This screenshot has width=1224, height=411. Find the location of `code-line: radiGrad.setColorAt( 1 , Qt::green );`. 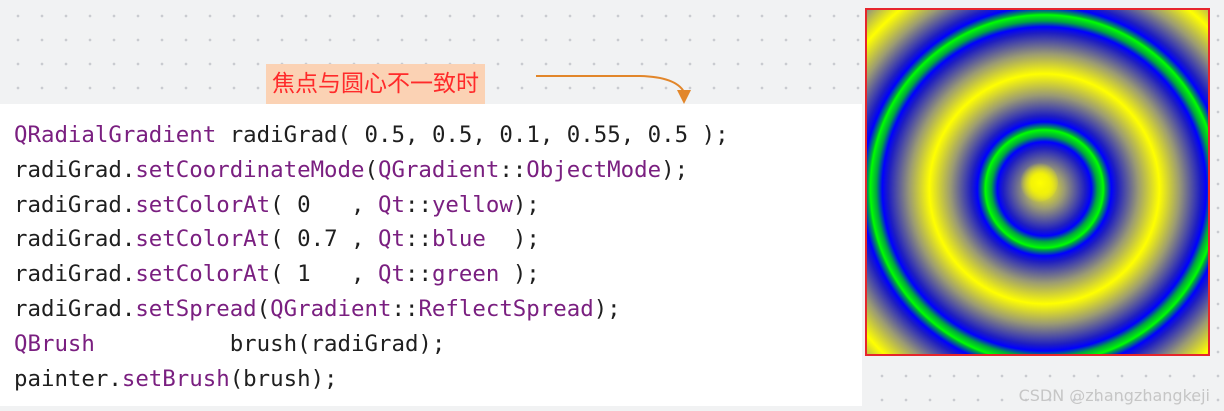

code-line: radiGrad.setColorAt( 1 , Qt::green ); is located at coordinates (371, 274).